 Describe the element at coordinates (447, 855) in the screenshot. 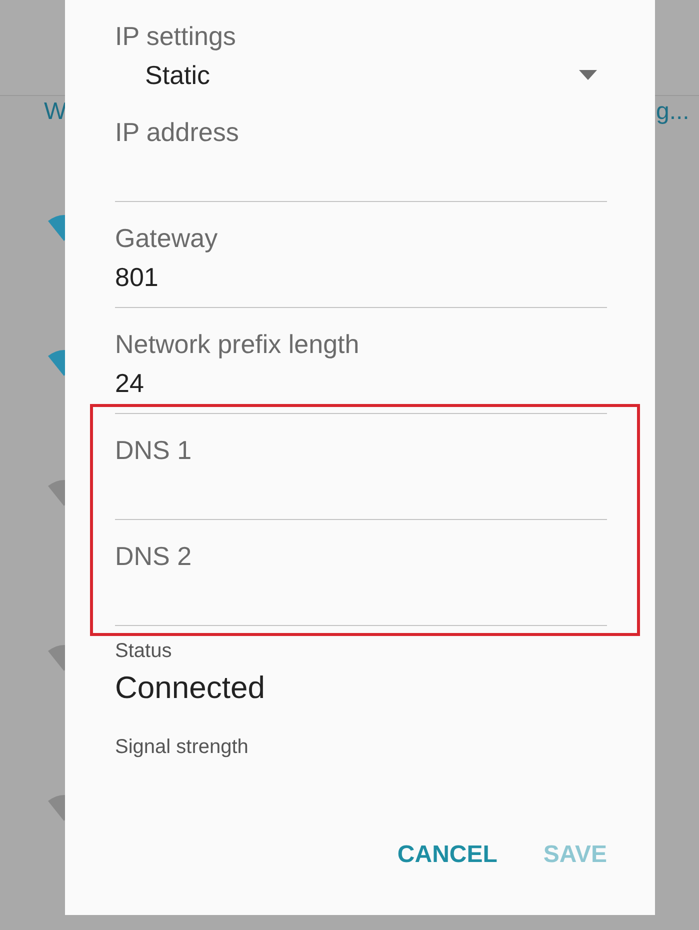

I see `cancel-button: CANCEL` at that location.